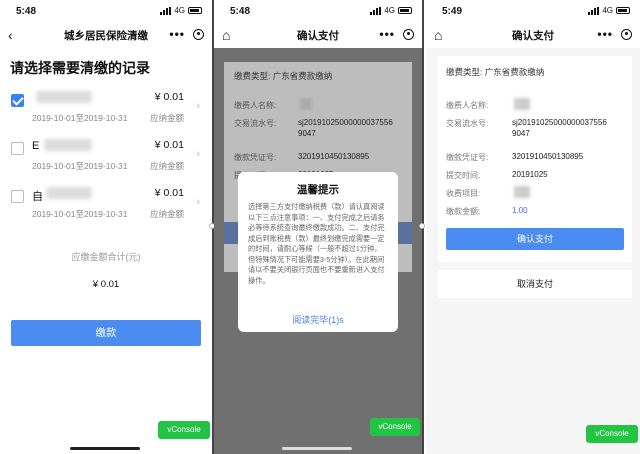 This screenshot has width=640, height=454. Describe the element at coordinates (463, 211) in the screenshot. I see `row-label: 缴款金额:` at that location.